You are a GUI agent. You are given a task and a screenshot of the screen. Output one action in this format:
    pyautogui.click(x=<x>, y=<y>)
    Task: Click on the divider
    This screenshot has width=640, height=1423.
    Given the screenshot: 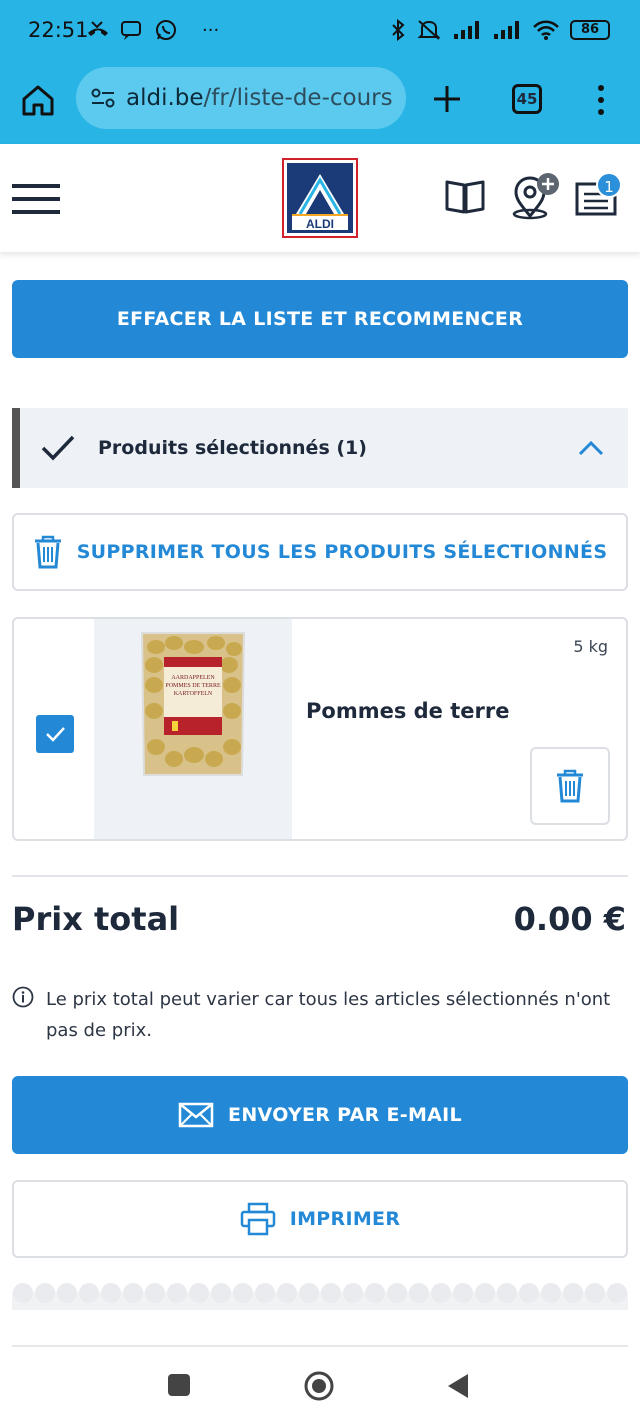 What is the action you would take?
    pyautogui.click(x=320, y=876)
    